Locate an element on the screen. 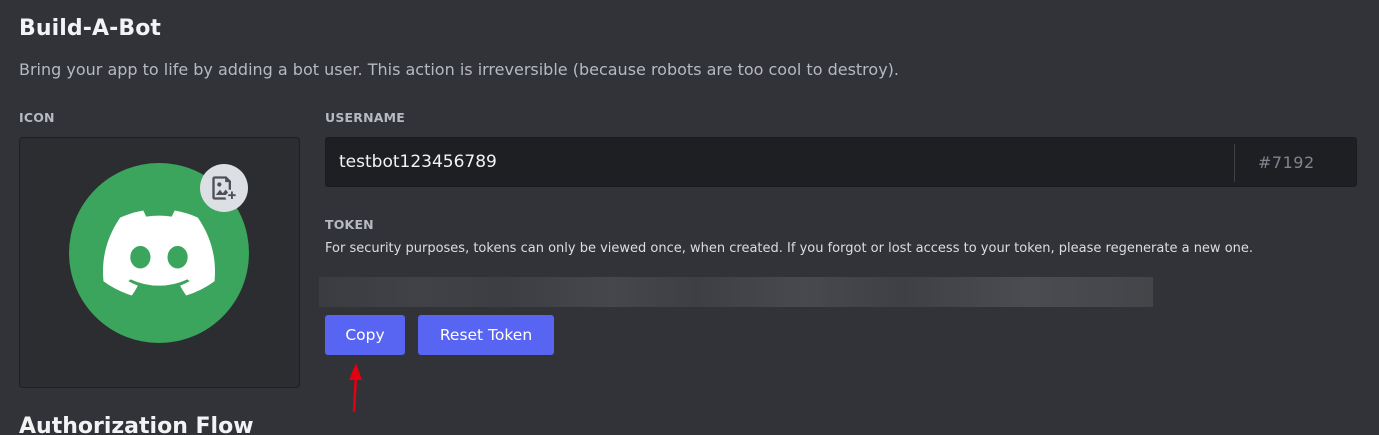  annotation-arrow-icon is located at coordinates (355, 388).